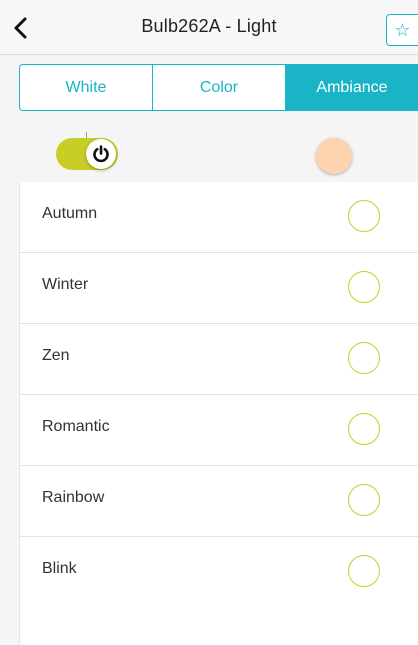  Describe the element at coordinates (86, 87) in the screenshot. I see `tab-white: White` at that location.